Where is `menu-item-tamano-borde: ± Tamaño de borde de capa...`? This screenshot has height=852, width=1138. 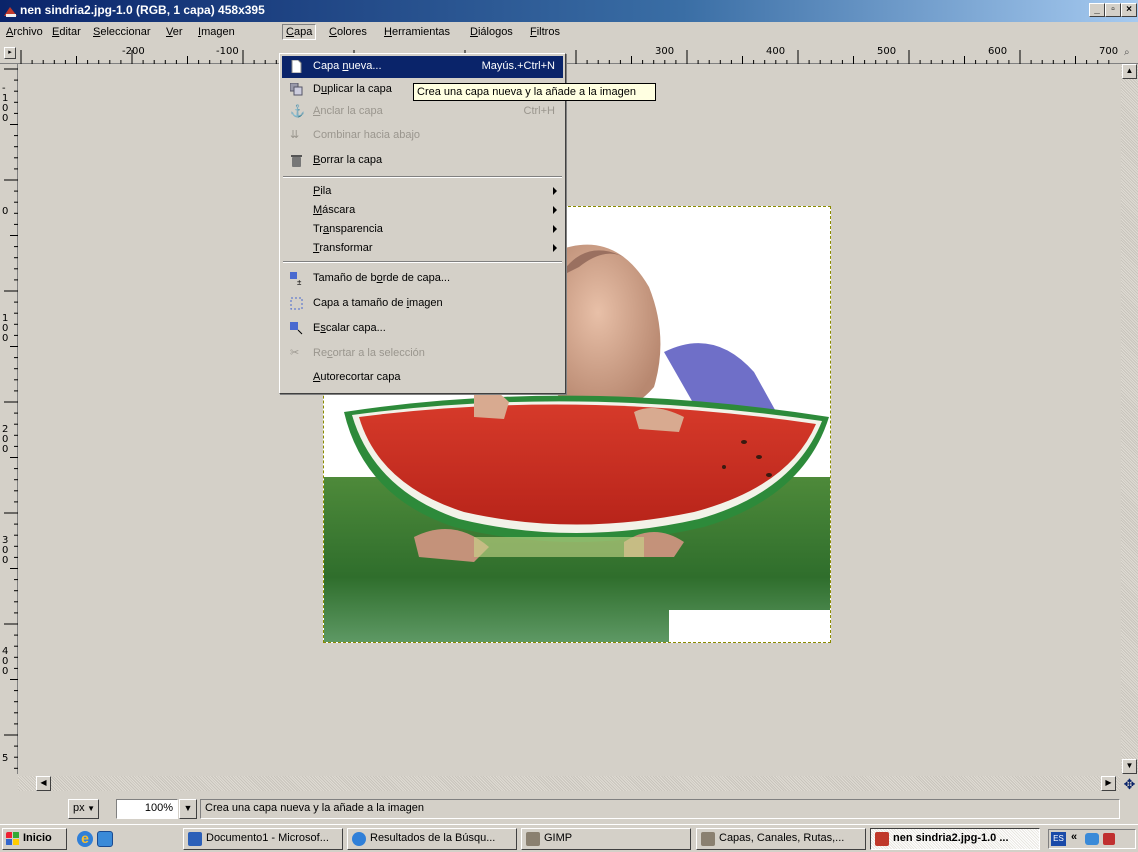 menu-item-tamano-borde: ± Tamaño de borde de capa... is located at coordinates (422, 279).